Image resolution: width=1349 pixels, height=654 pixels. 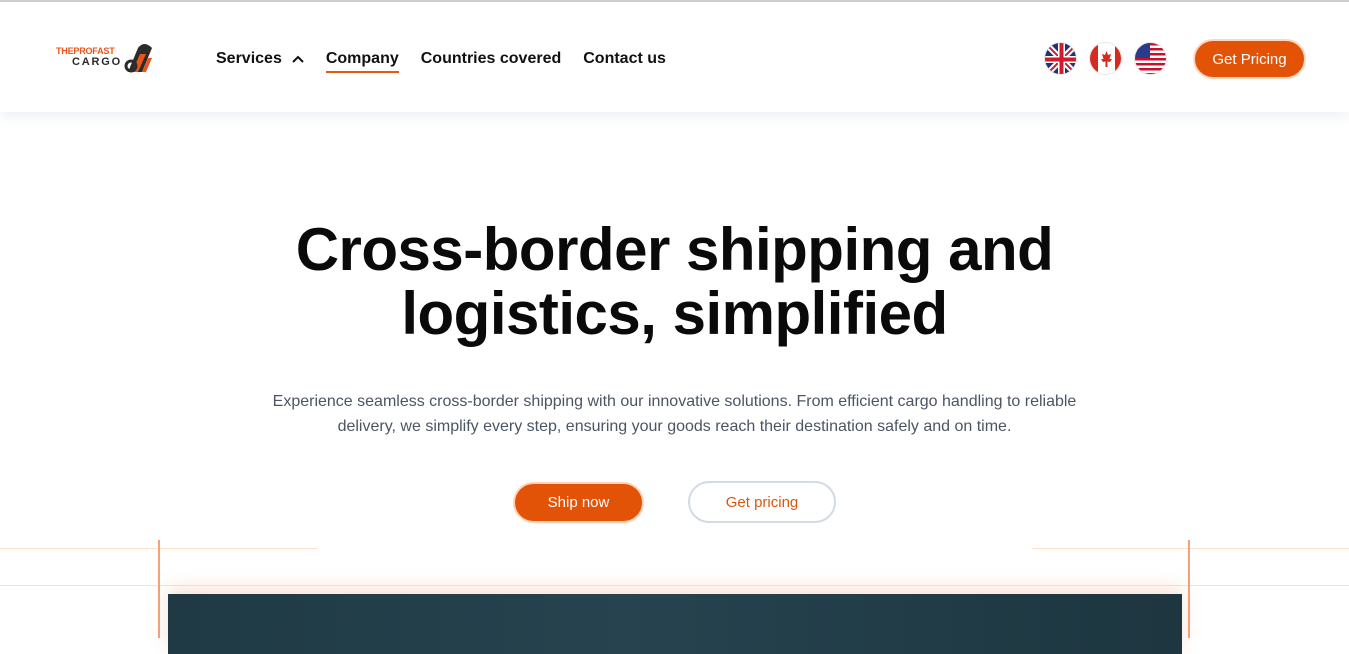 I want to click on nav-contact-label: Contact us, so click(x=624, y=58).